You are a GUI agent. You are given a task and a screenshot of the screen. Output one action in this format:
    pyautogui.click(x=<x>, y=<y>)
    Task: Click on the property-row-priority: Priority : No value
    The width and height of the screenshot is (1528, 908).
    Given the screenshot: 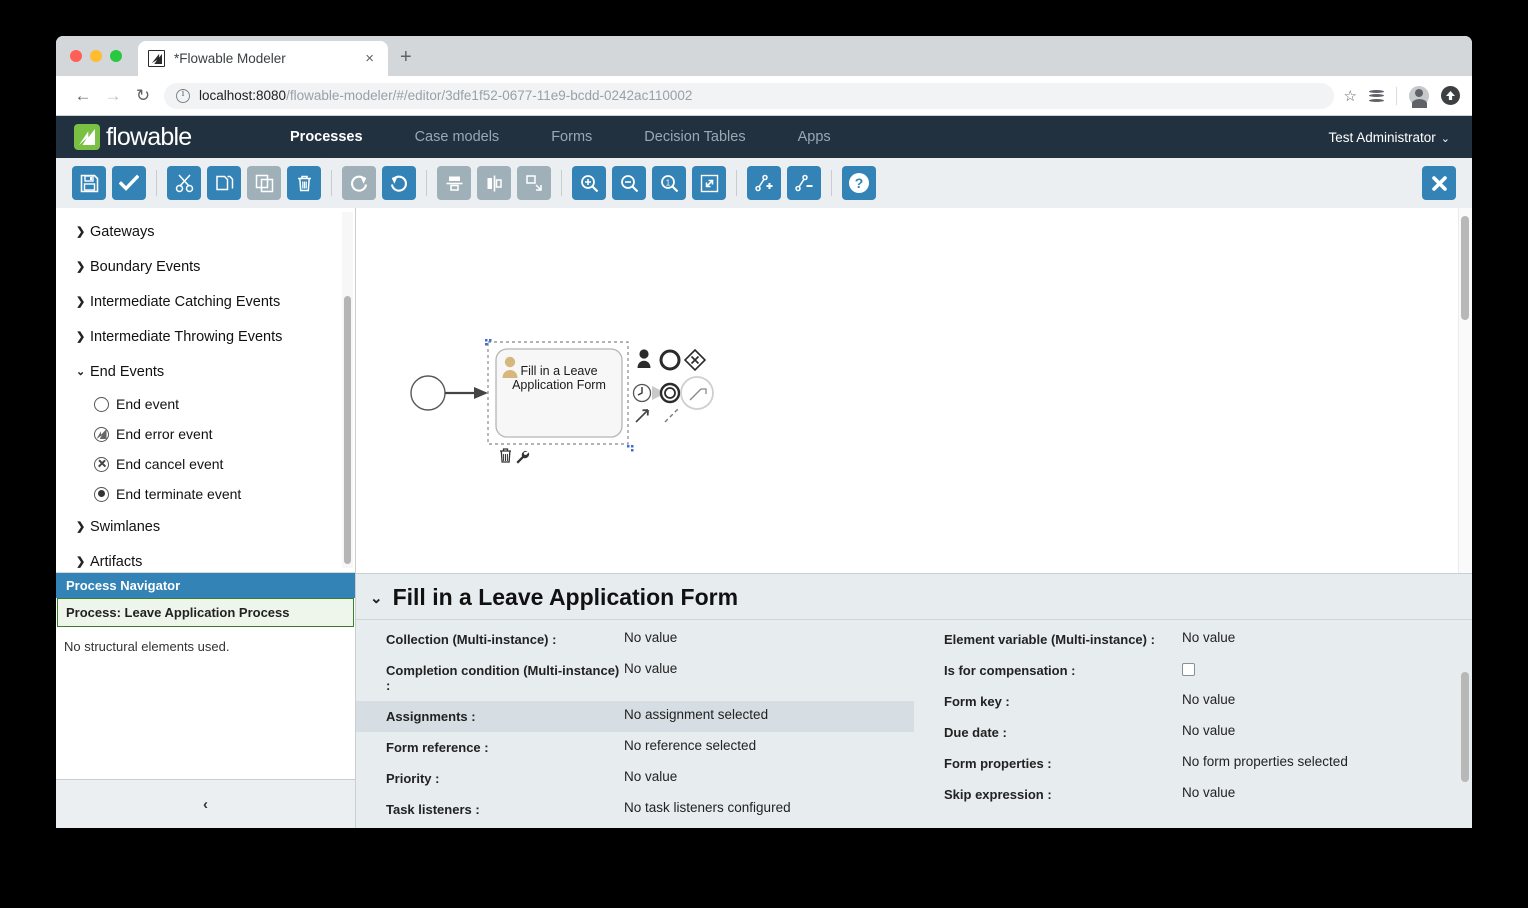 What is the action you would take?
    pyautogui.click(x=635, y=778)
    